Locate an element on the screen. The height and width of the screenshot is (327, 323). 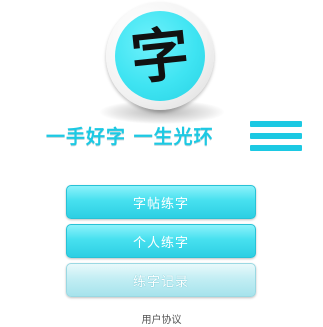
logo-badge: 字 is located at coordinates (160, 56).